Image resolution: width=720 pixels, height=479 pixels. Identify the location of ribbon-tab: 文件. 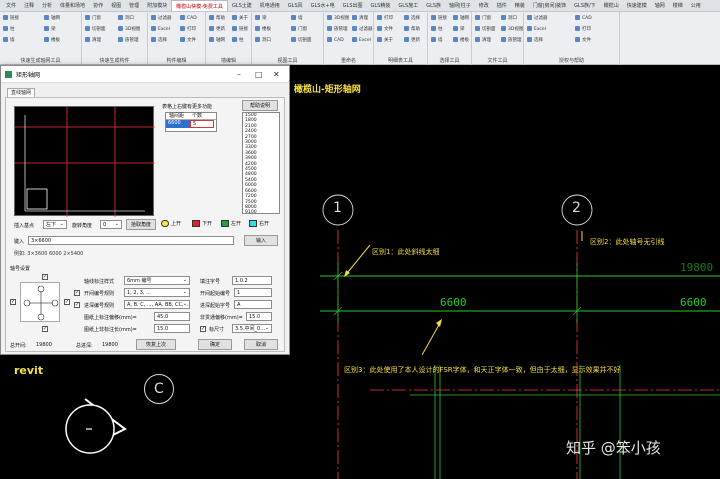
(11, 5).